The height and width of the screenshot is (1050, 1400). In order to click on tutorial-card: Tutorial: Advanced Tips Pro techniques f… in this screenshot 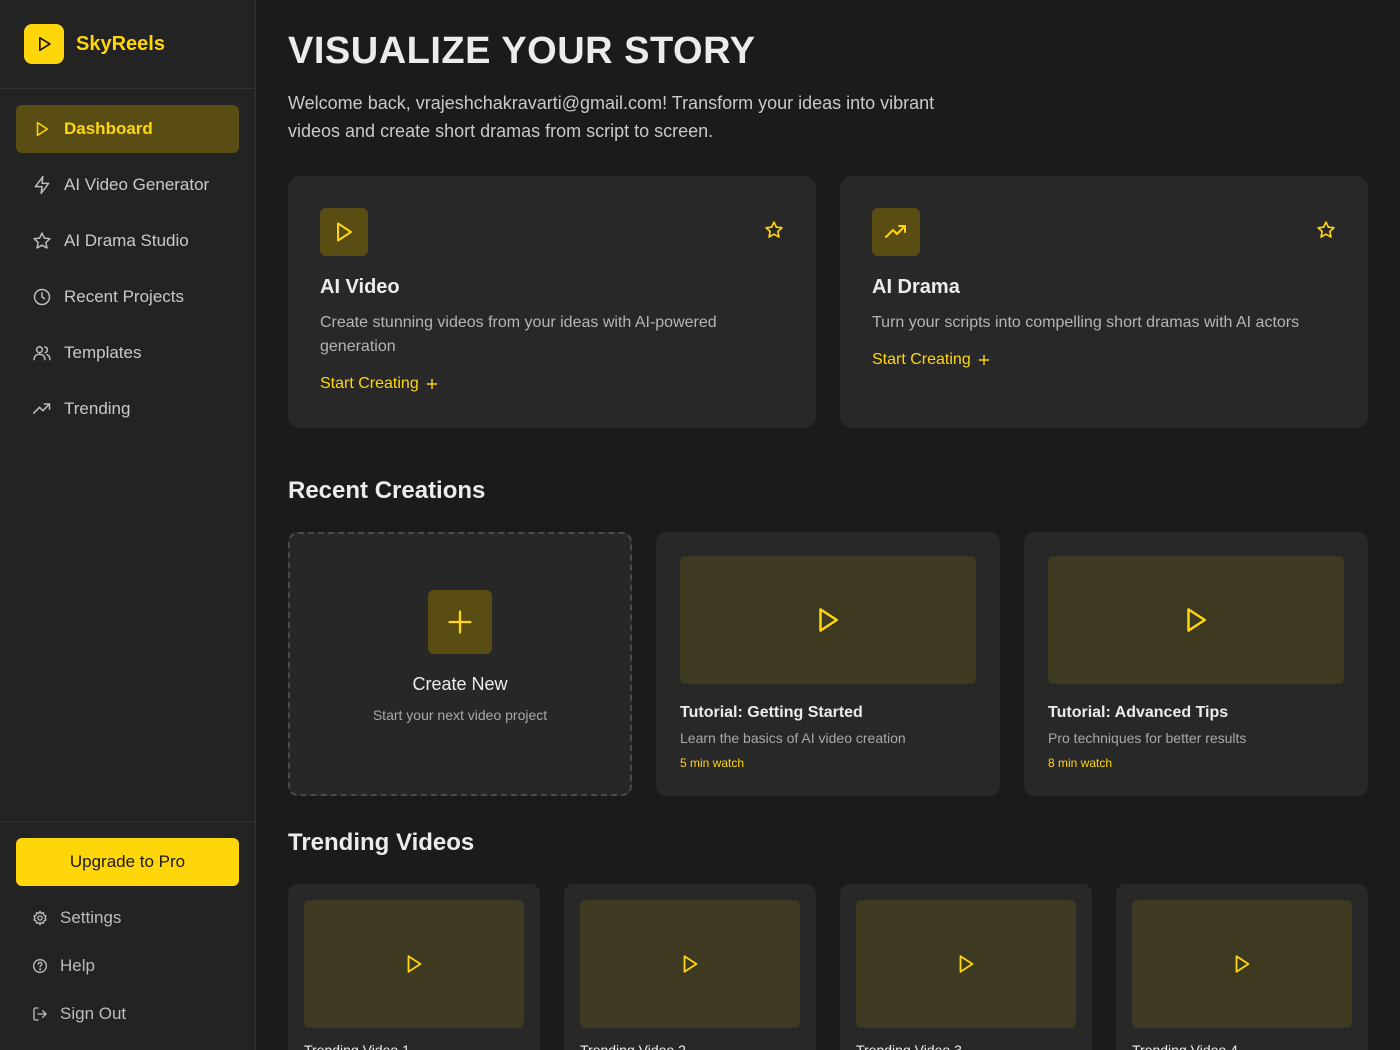, I will do `click(1196, 664)`.